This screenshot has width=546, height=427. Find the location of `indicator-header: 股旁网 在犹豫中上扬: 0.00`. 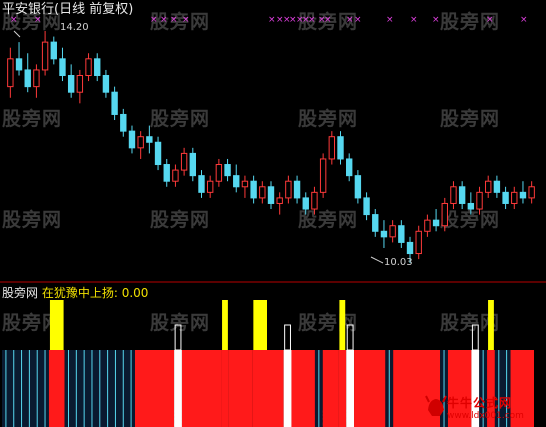

indicator-header: 股旁网 在犹豫中上扬: 0.00 is located at coordinates (75, 293).